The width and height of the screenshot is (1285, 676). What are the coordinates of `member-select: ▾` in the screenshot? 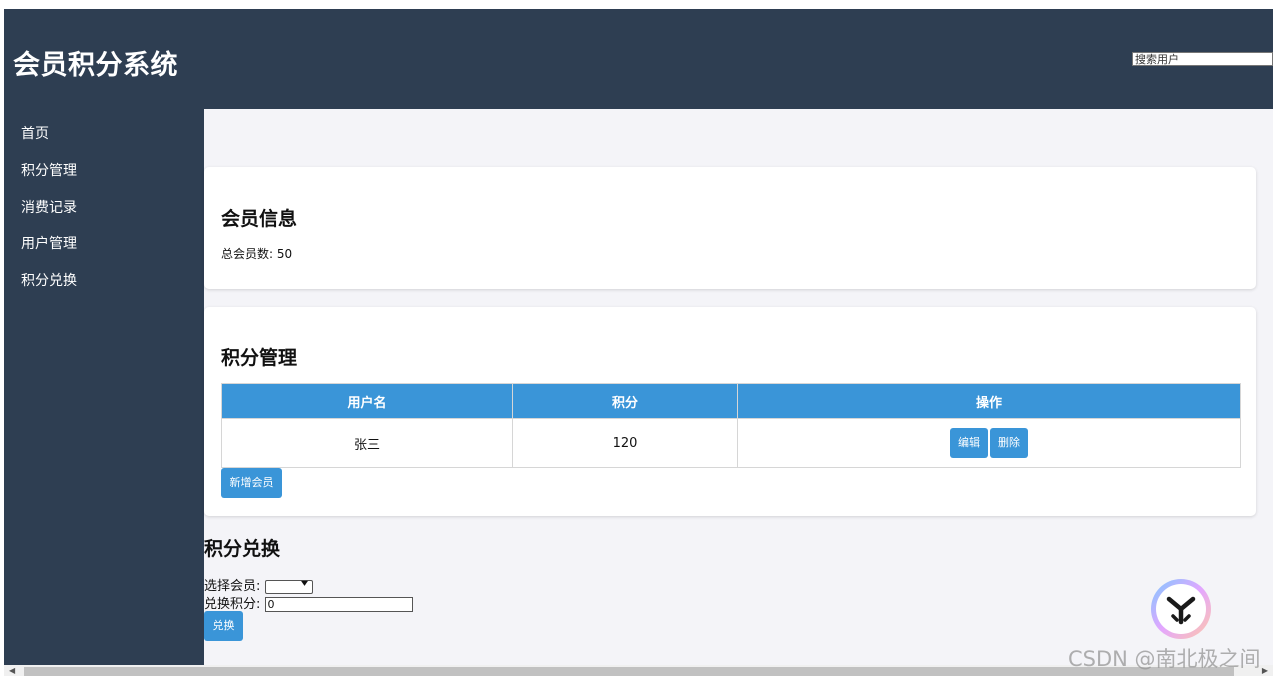 It's located at (288, 585).